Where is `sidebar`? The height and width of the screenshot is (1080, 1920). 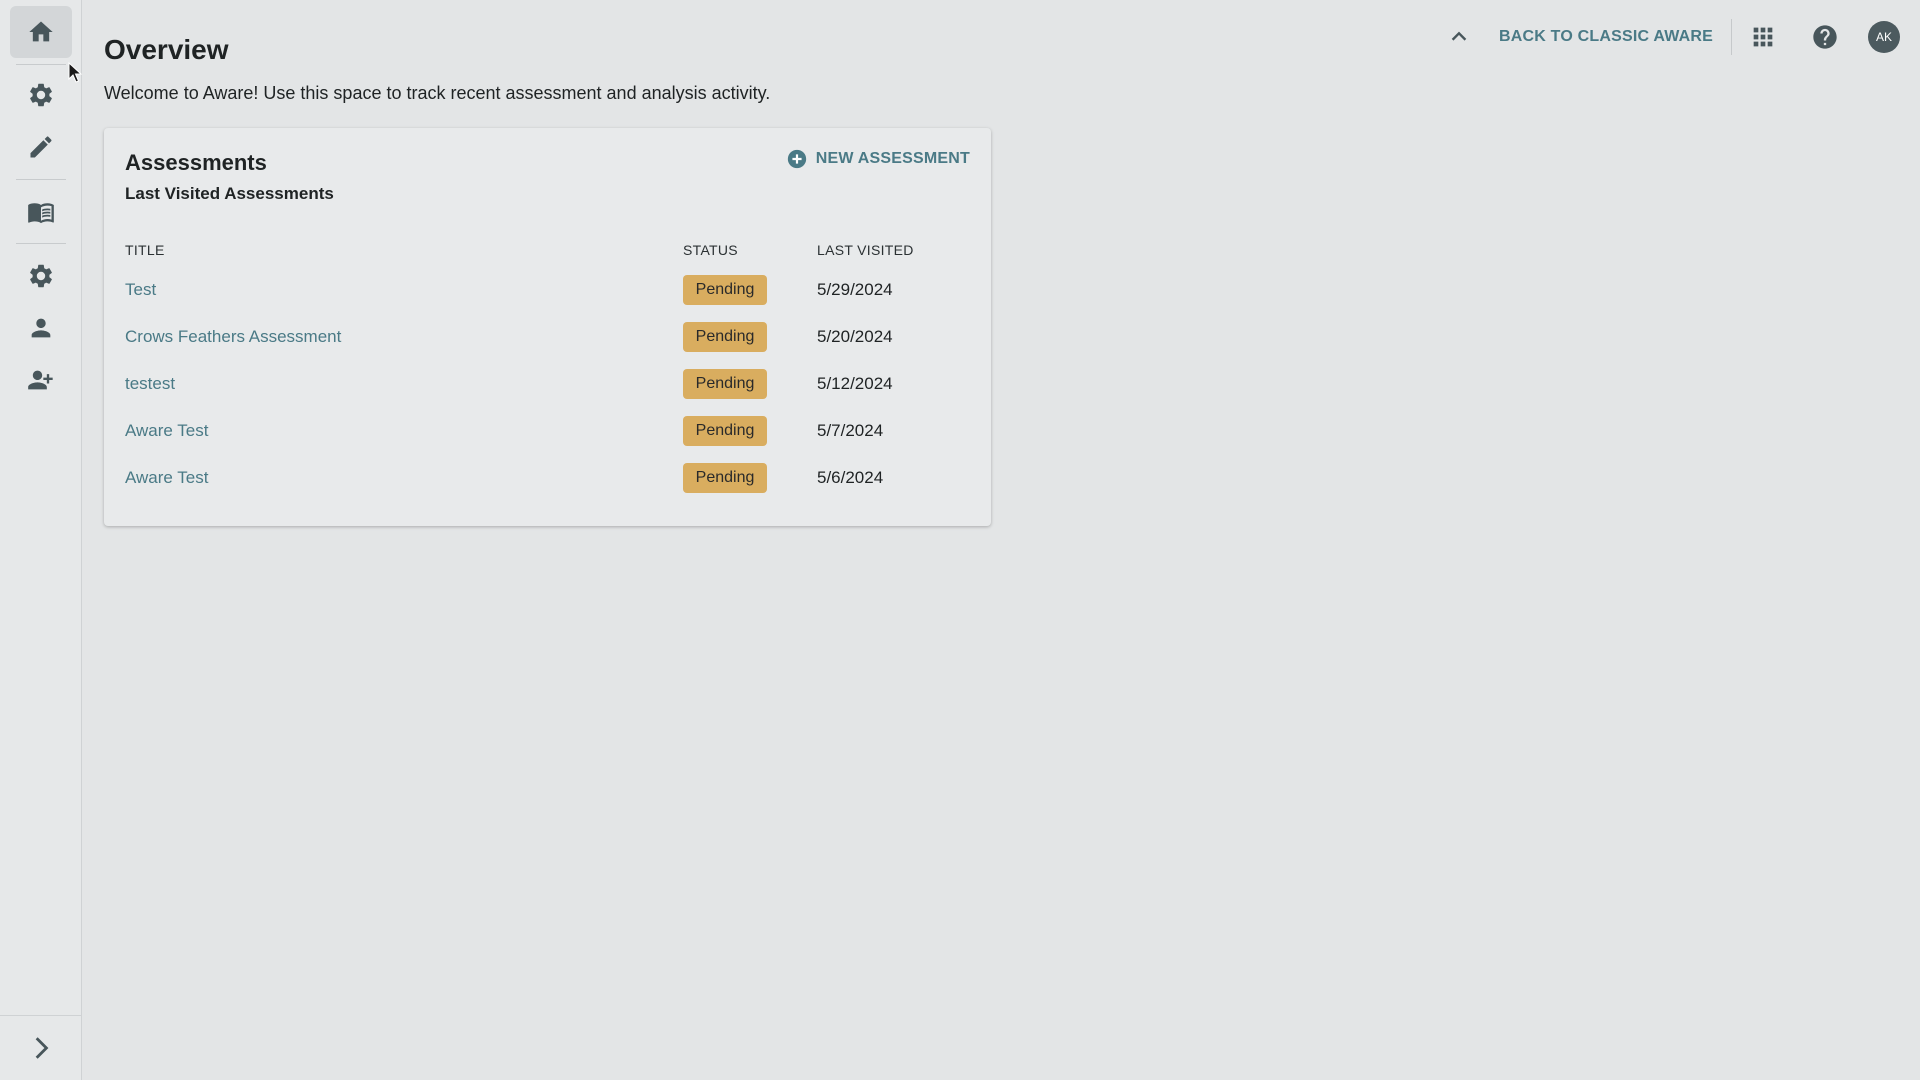
sidebar is located at coordinates (41, 540).